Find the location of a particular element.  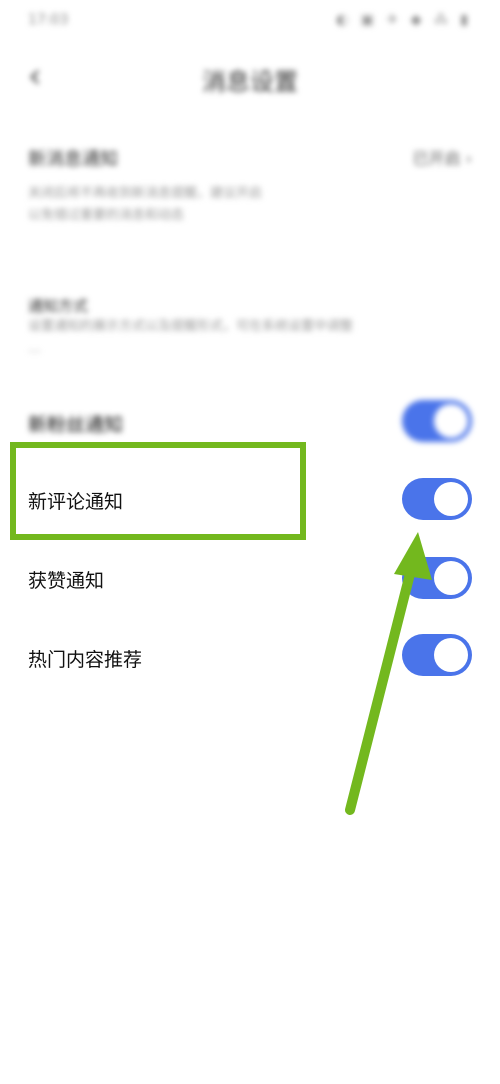

arrow-shaft is located at coordinates (381, 688).